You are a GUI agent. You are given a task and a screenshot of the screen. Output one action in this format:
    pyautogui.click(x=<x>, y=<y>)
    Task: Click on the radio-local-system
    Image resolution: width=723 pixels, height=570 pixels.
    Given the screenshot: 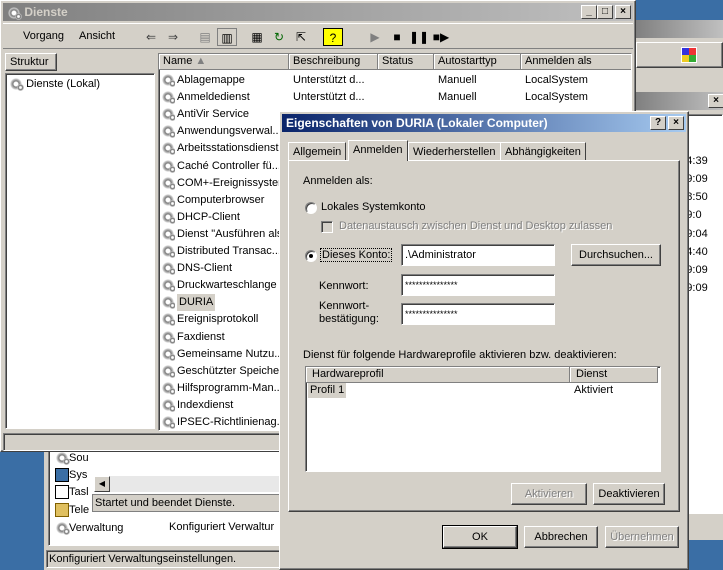 What is the action you would take?
    pyautogui.click(x=311, y=208)
    